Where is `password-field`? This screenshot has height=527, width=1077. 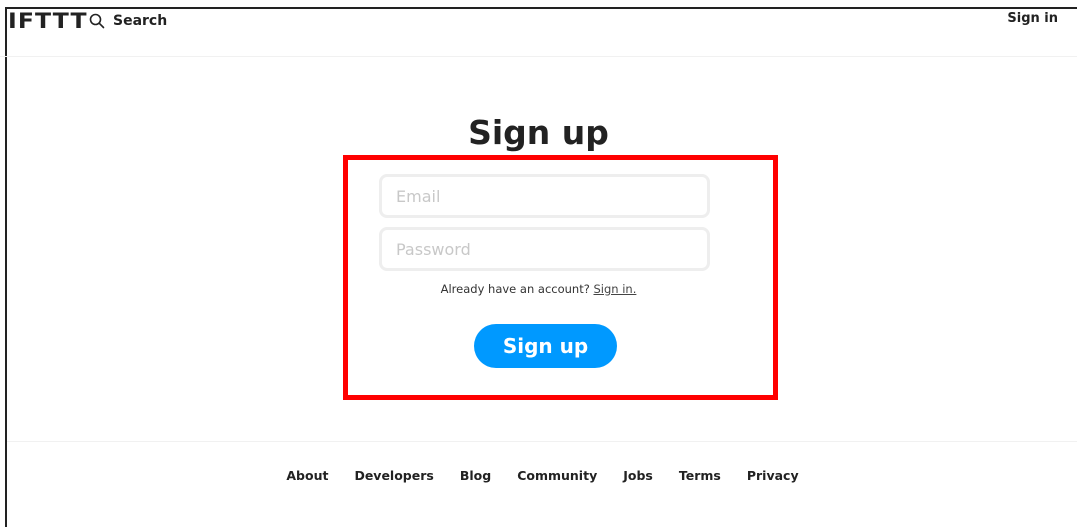
password-field is located at coordinates (544, 249).